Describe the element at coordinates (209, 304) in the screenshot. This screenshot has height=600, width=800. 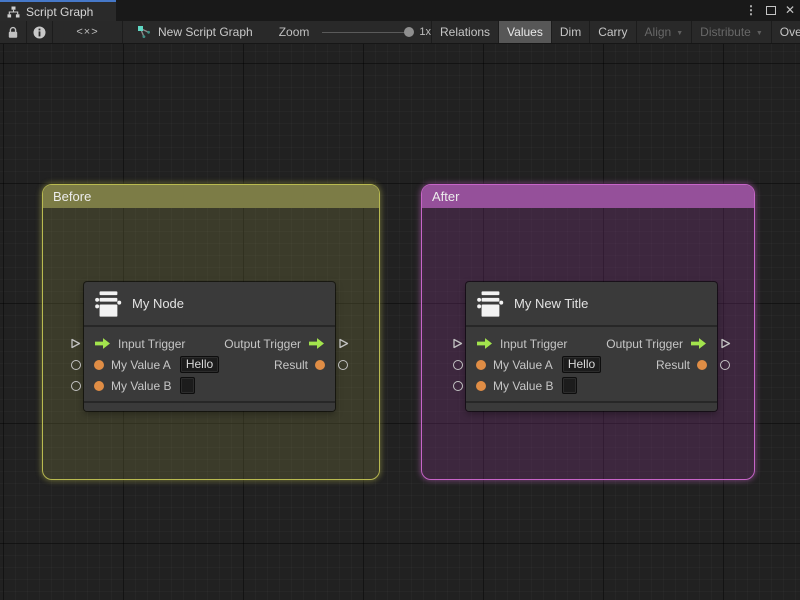
I see `node-before-header: My Node` at that location.